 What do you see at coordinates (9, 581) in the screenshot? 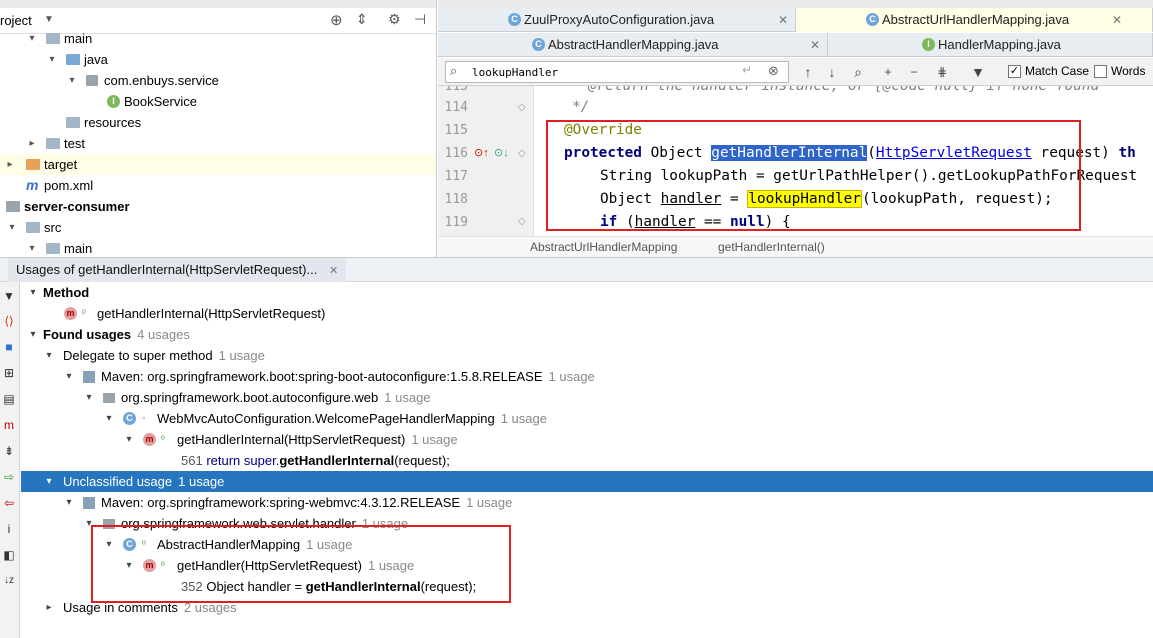
I see `sort-icon: ↓z` at bounding box center [9, 581].